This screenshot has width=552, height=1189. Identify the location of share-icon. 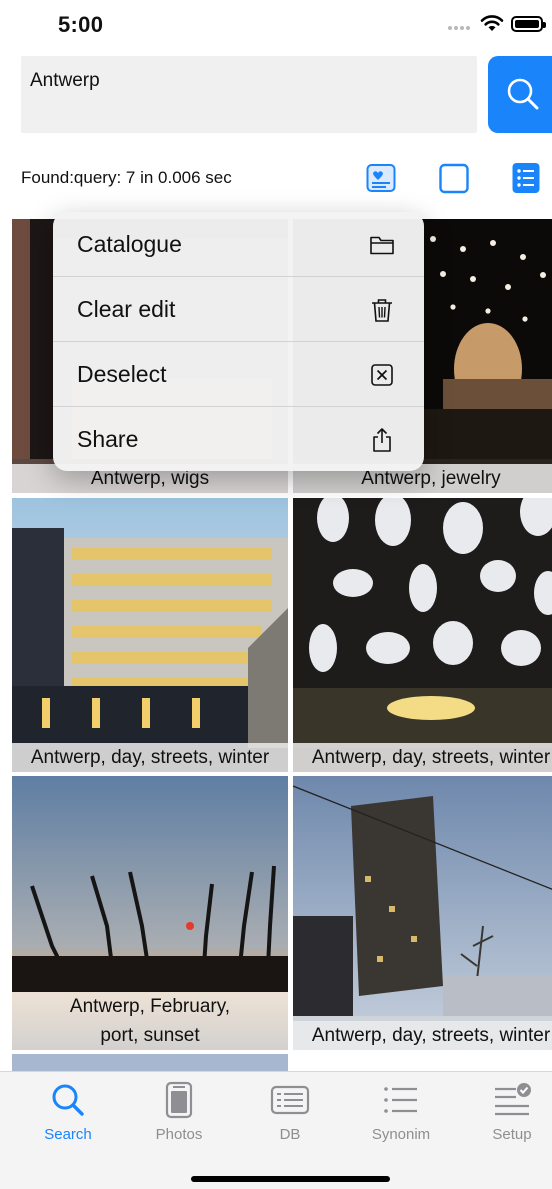
(382, 440).